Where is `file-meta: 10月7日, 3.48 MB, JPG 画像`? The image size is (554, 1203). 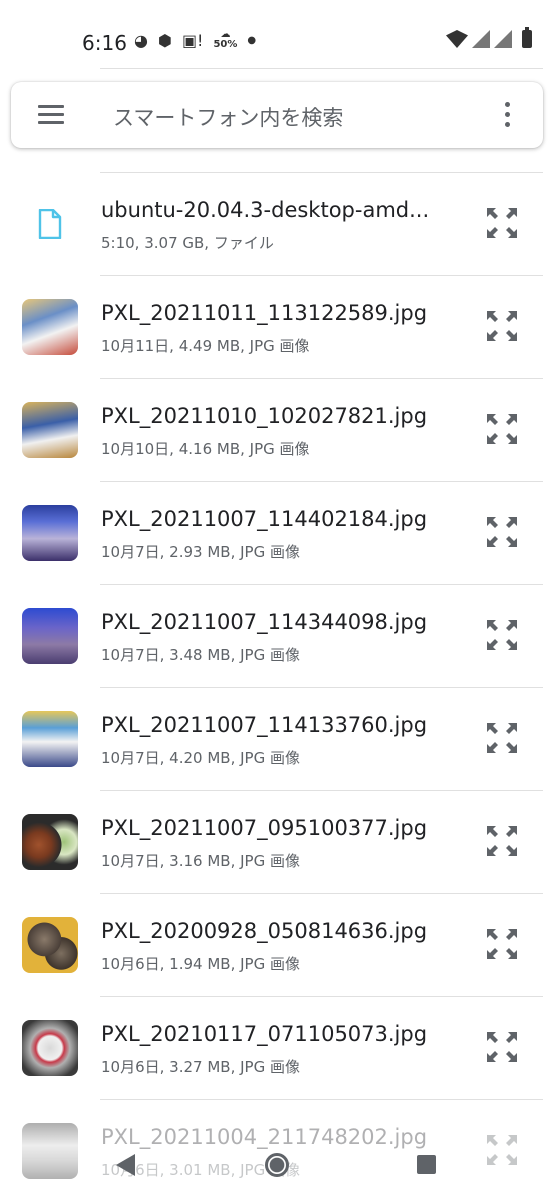
file-meta: 10月7日, 3.48 MB, JPG 画像 is located at coordinates (200, 655).